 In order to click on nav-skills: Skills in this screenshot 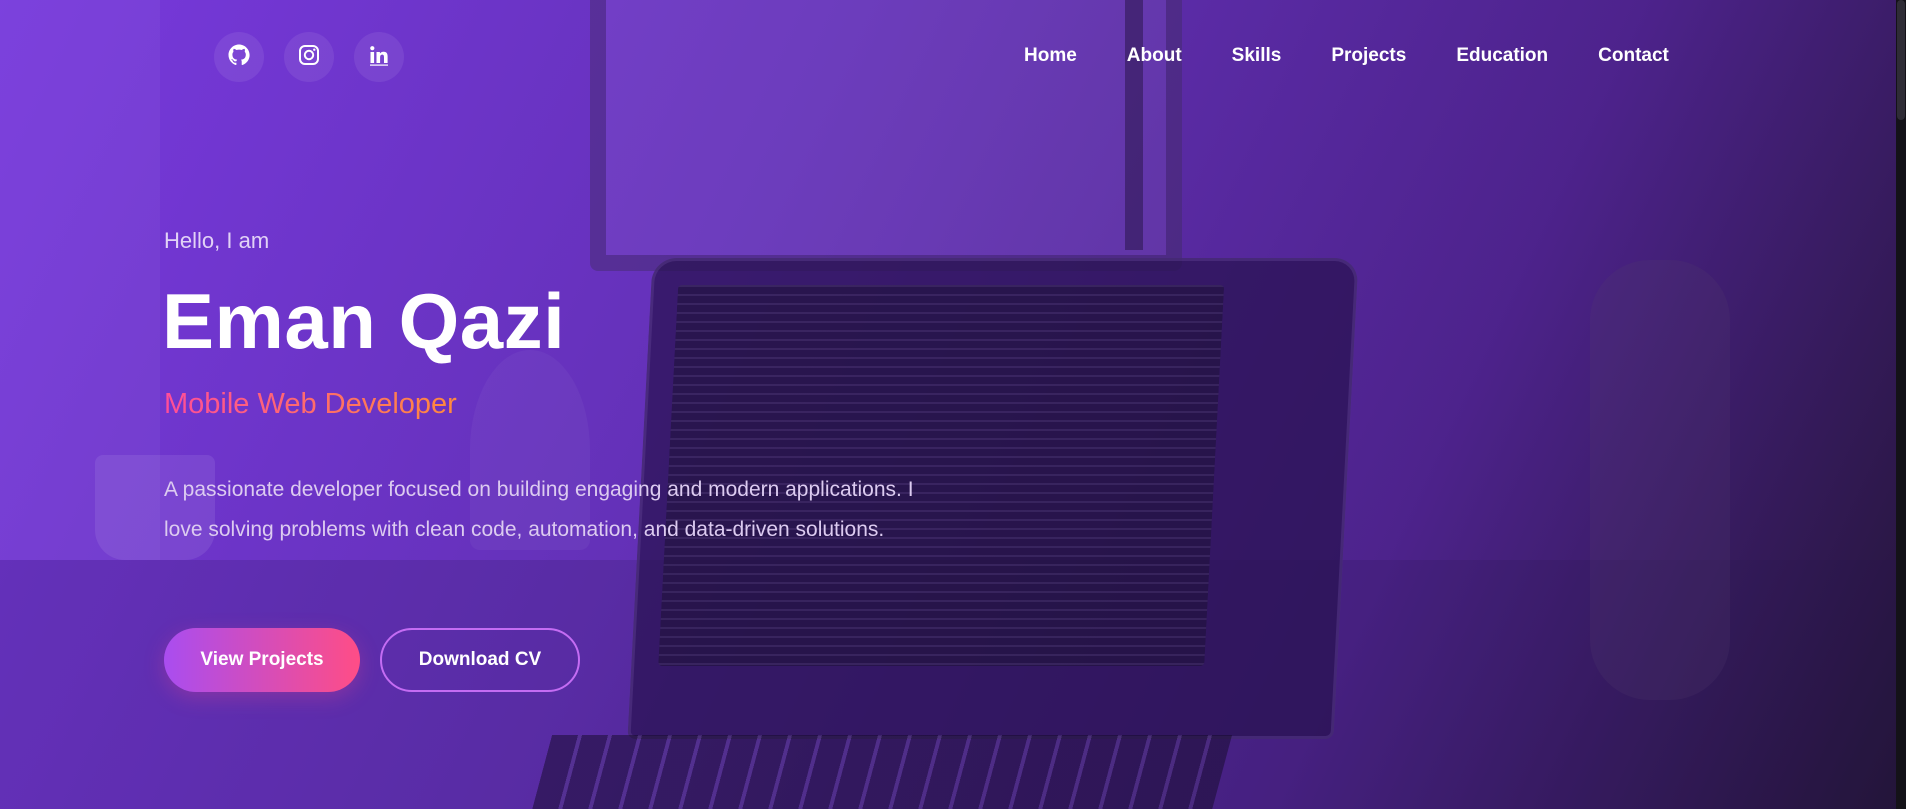, I will do `click(1257, 56)`.